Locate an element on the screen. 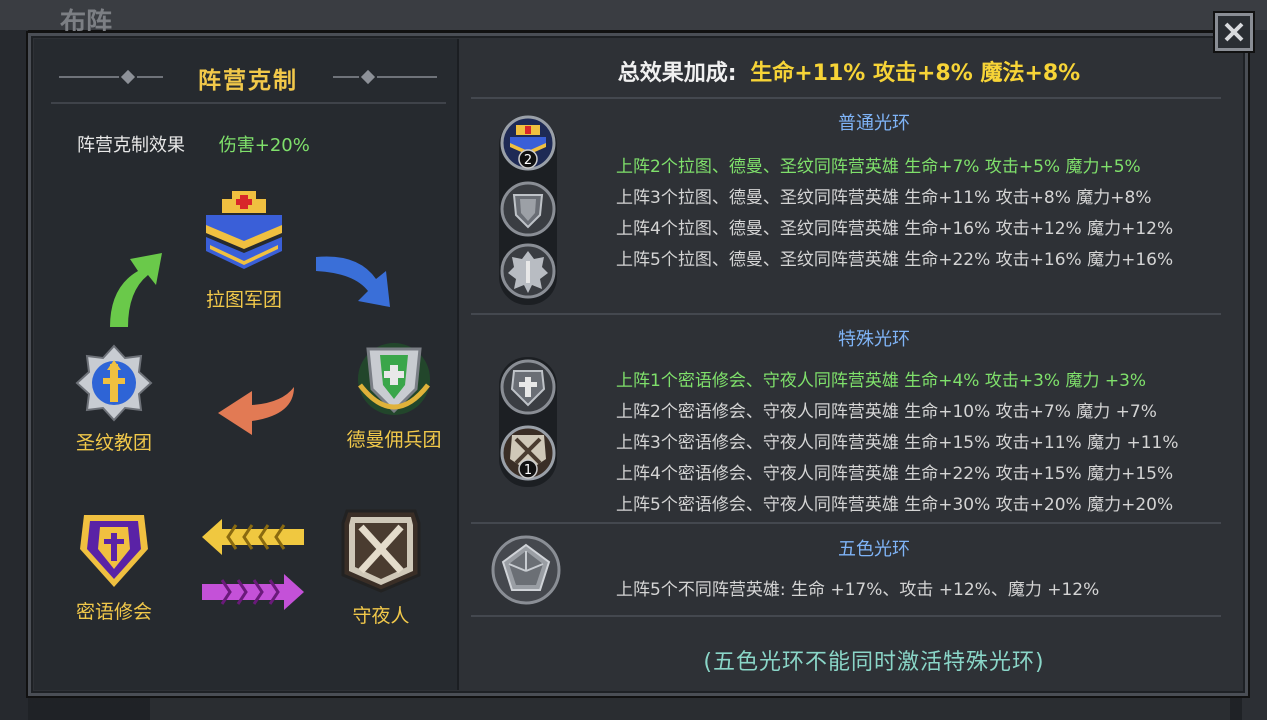 The width and height of the screenshot is (1267, 720). counter-effect-label: 阵营克制效果 is located at coordinates (131, 145).